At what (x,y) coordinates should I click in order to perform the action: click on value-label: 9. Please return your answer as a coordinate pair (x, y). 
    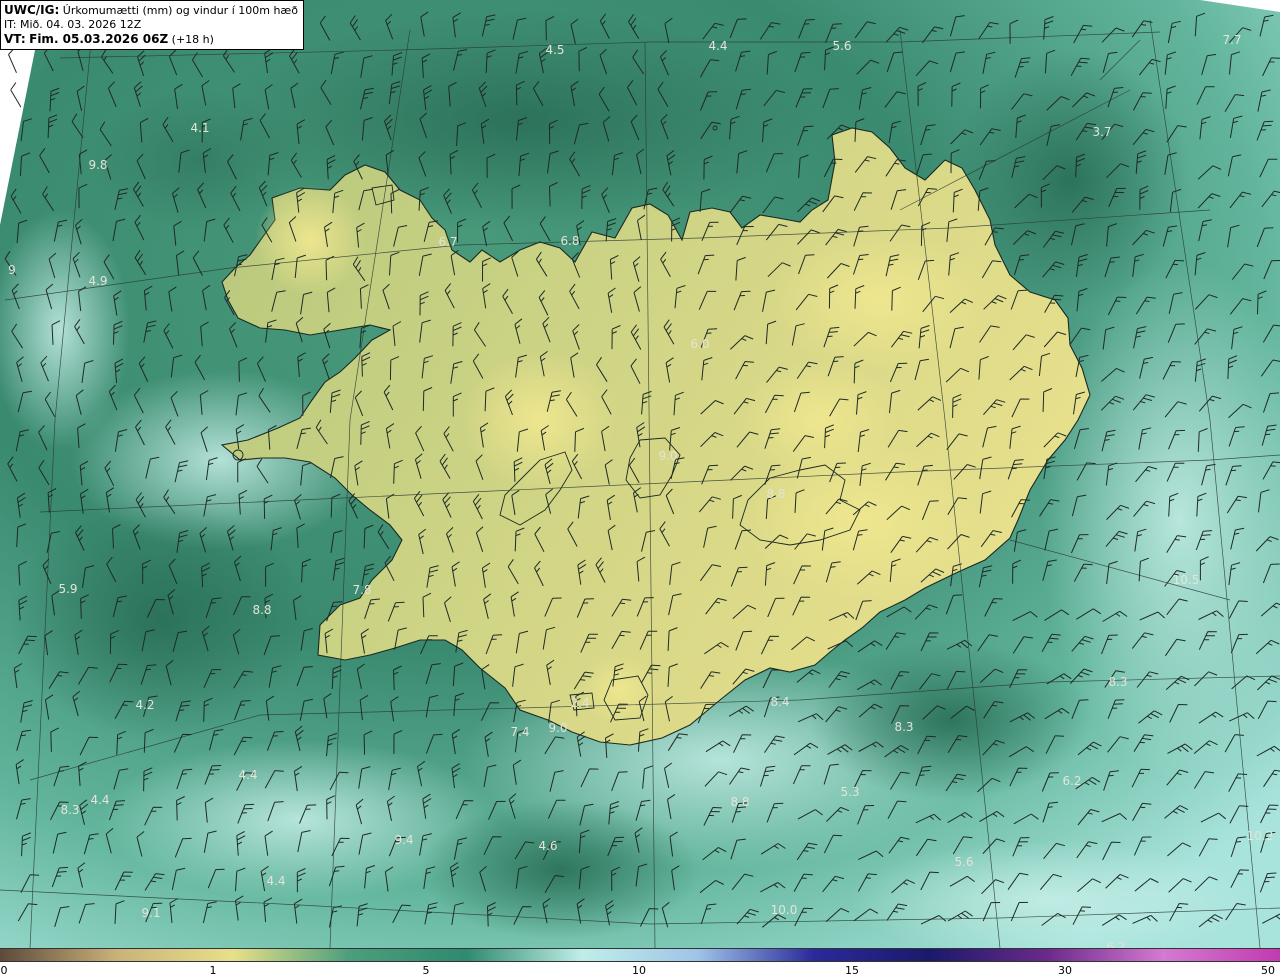
    Looking at the image, I should click on (12, 270).